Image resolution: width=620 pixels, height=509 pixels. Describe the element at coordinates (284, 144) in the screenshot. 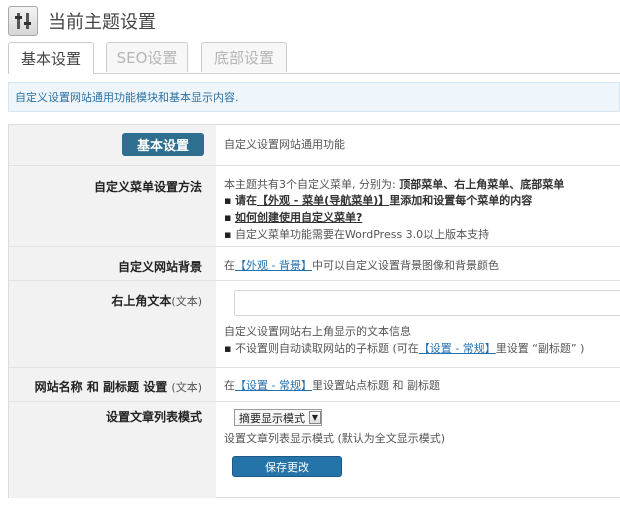

I see `section-description: 自定义设置网站通用功能` at that location.